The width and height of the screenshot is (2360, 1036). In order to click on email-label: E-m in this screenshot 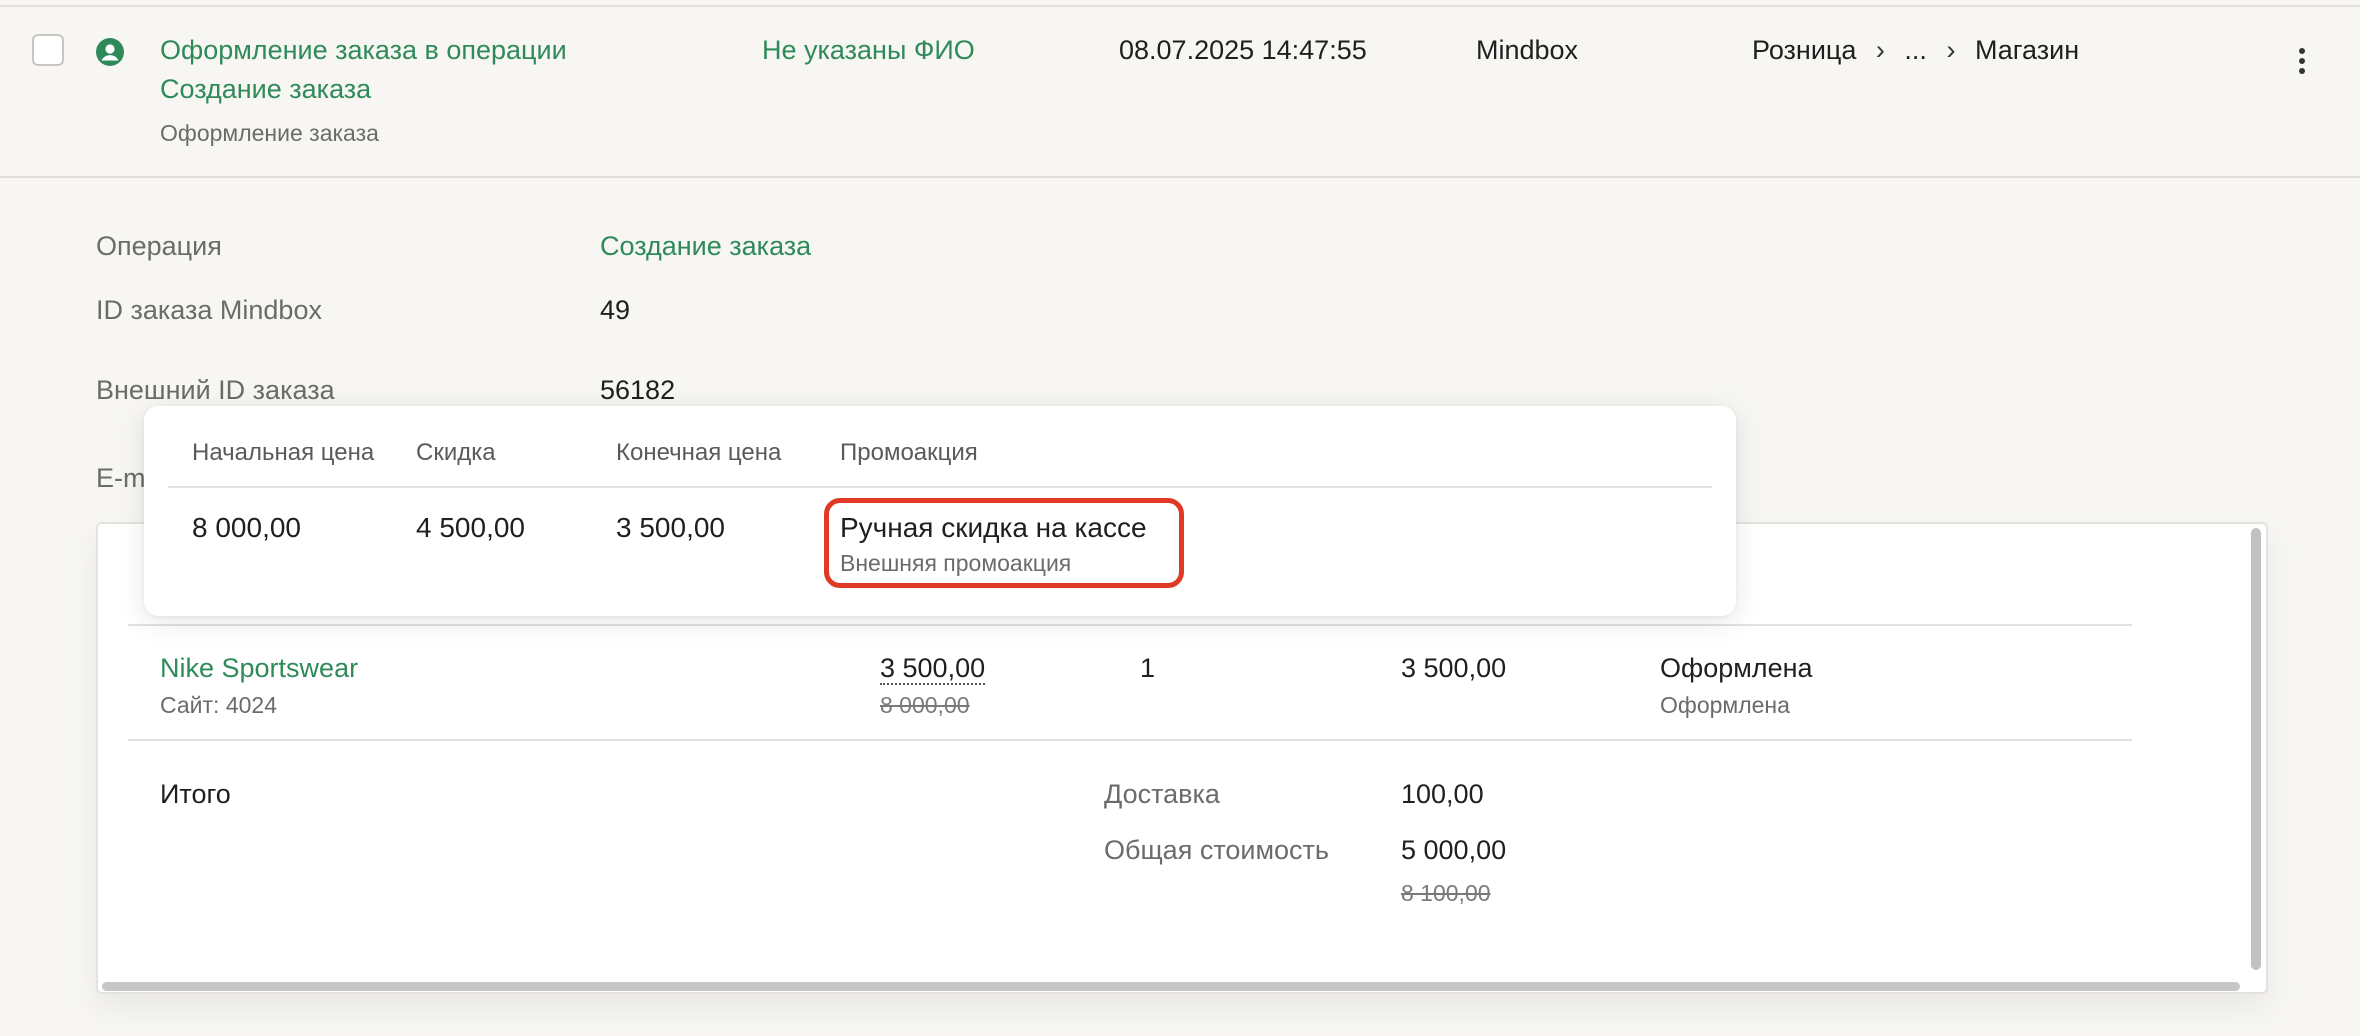, I will do `click(121, 478)`.